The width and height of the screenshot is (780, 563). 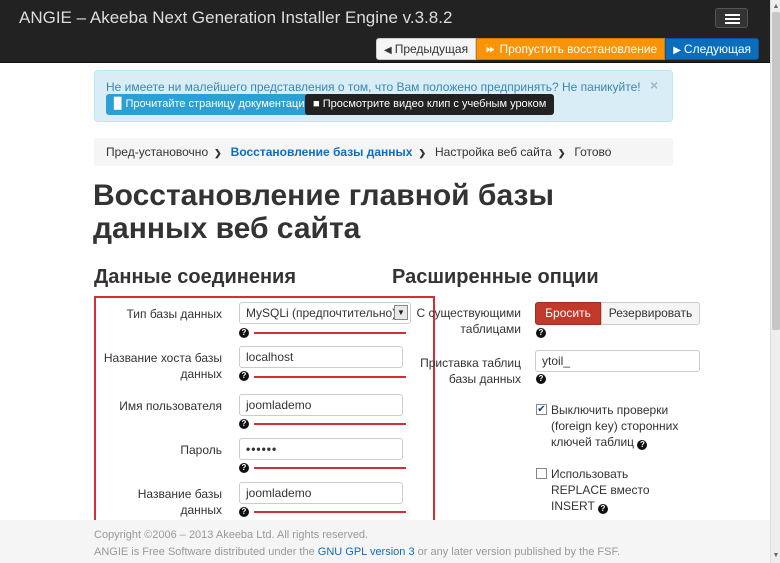 I want to click on skip-restore-button: ⏩ Пропустить восстановление, so click(x=571, y=49).